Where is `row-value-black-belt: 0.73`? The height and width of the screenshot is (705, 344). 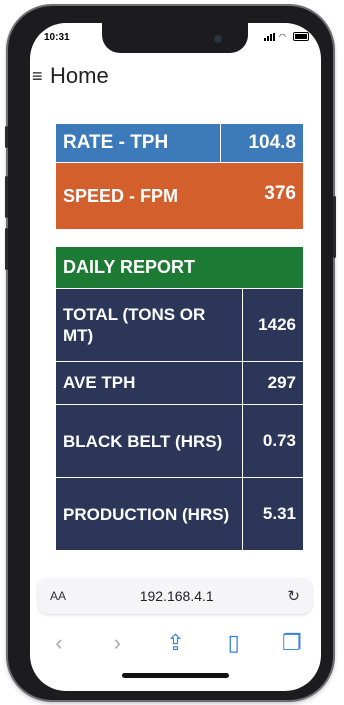
row-value-black-belt: 0.73 is located at coordinates (273, 441).